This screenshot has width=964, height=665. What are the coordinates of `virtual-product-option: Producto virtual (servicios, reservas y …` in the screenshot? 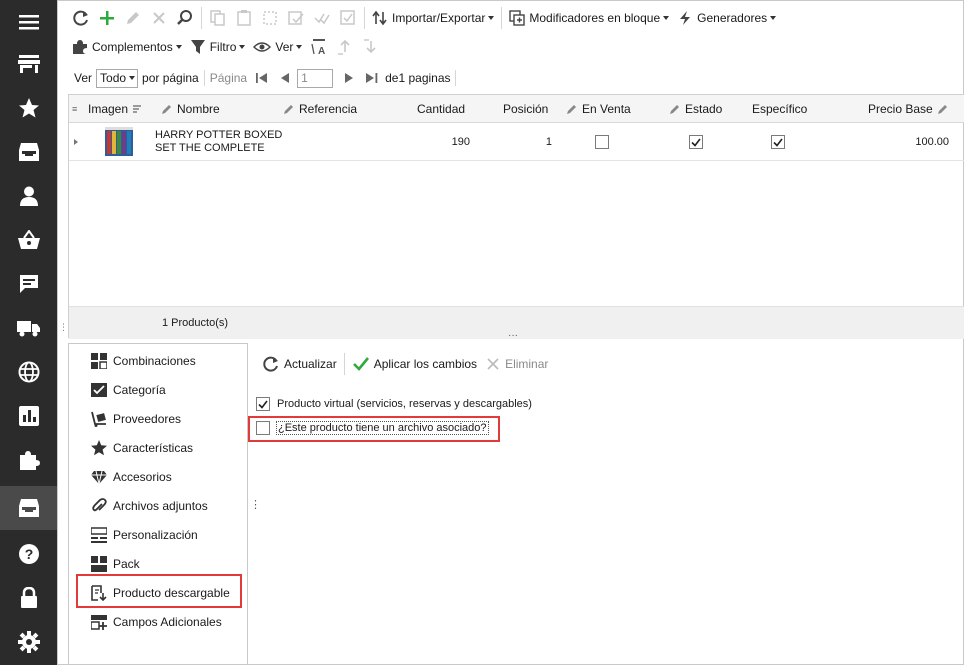 It's located at (394, 404).